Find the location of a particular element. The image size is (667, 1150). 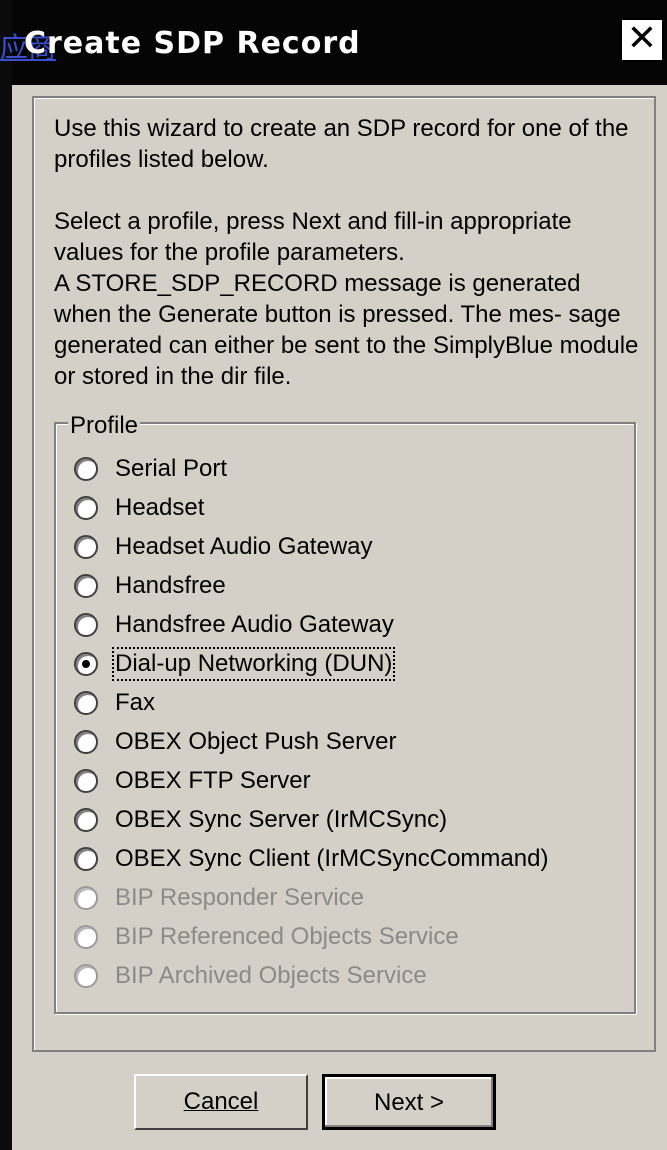

profile-option-label: Serial Port is located at coordinates (171, 468).